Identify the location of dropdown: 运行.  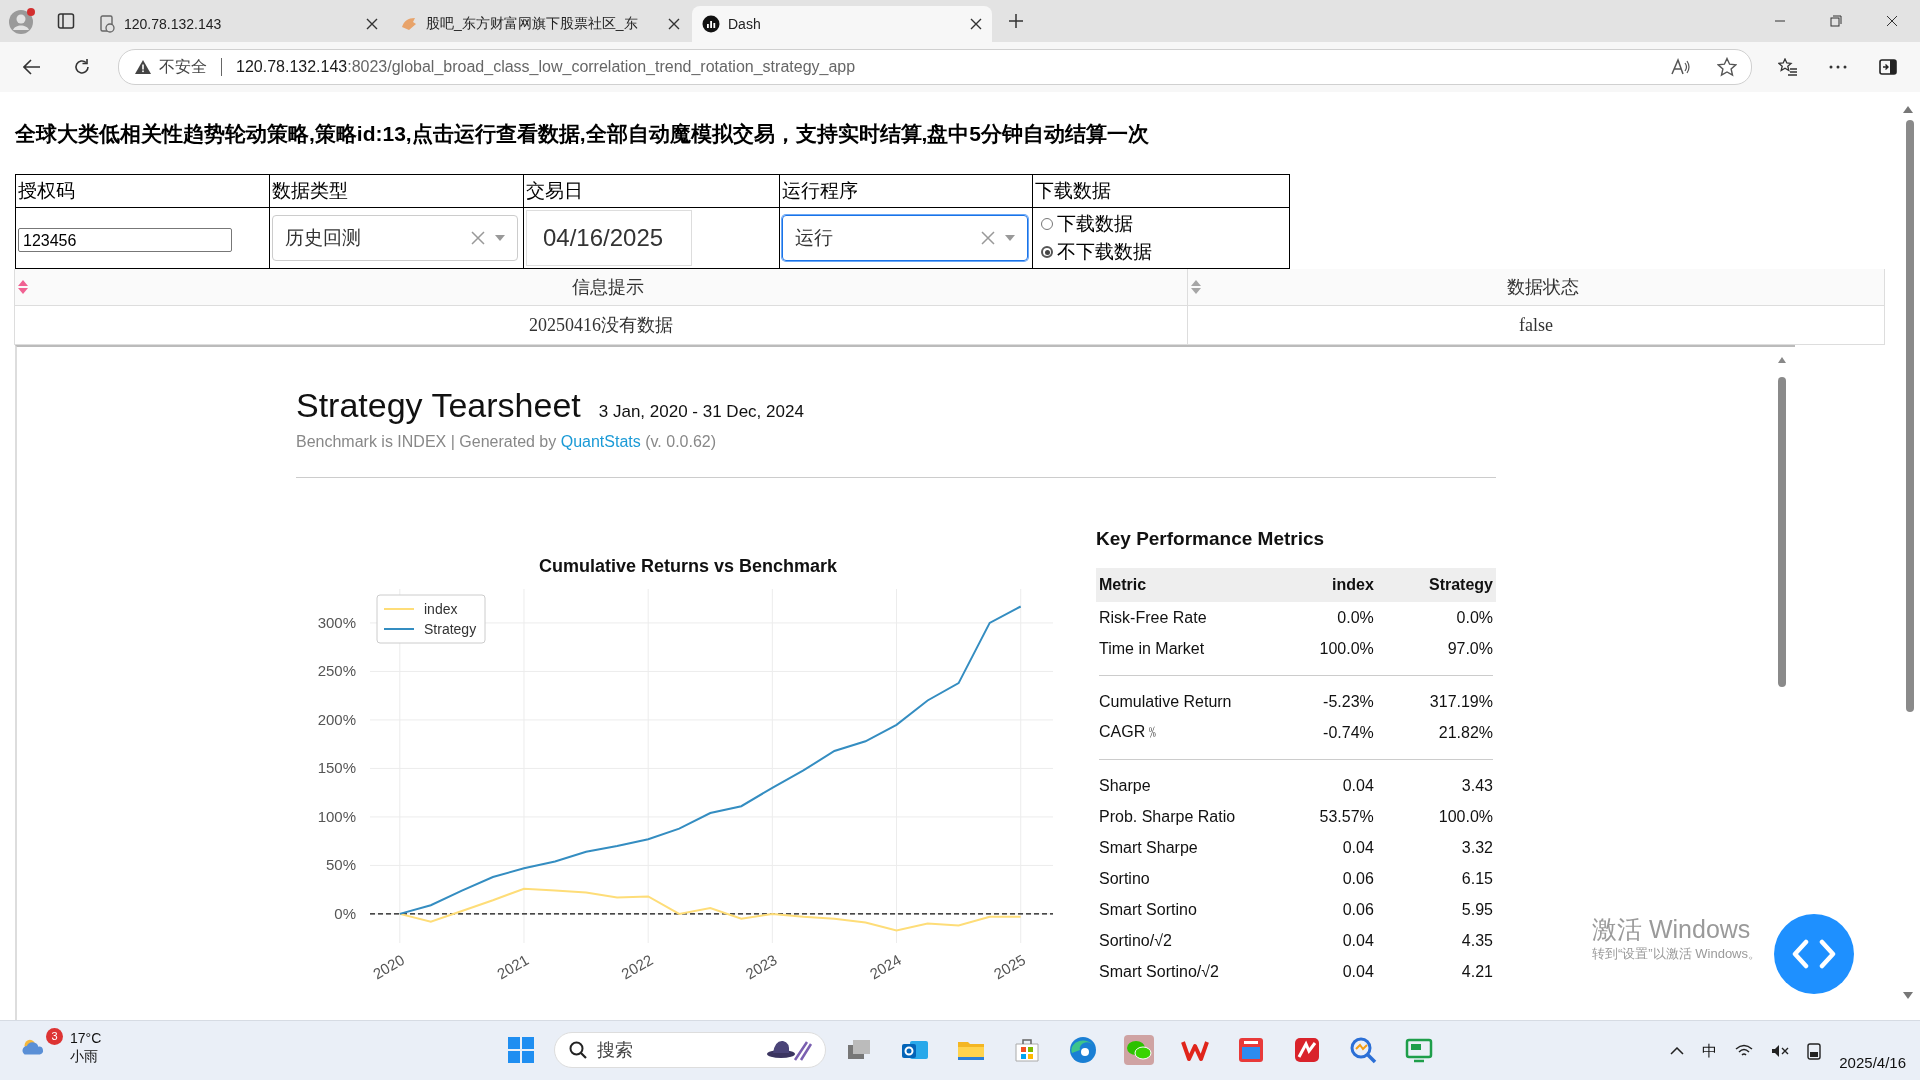
(905, 238).